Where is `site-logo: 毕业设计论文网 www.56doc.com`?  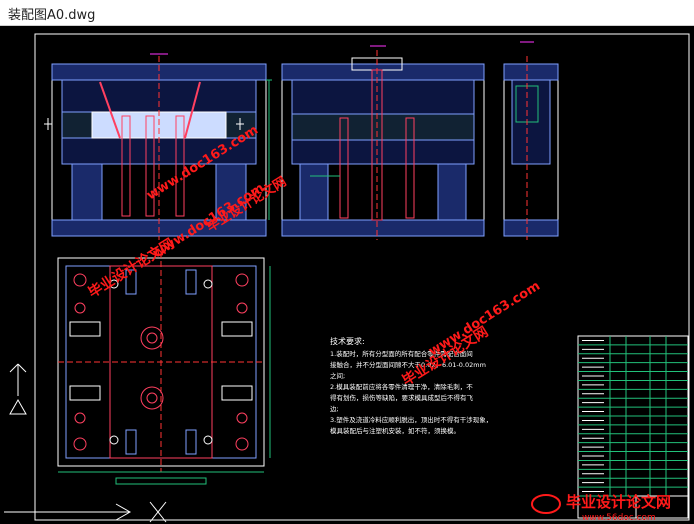
site-logo: 毕业设计论文网 www.56doc.com is located at coordinates (601, 508).